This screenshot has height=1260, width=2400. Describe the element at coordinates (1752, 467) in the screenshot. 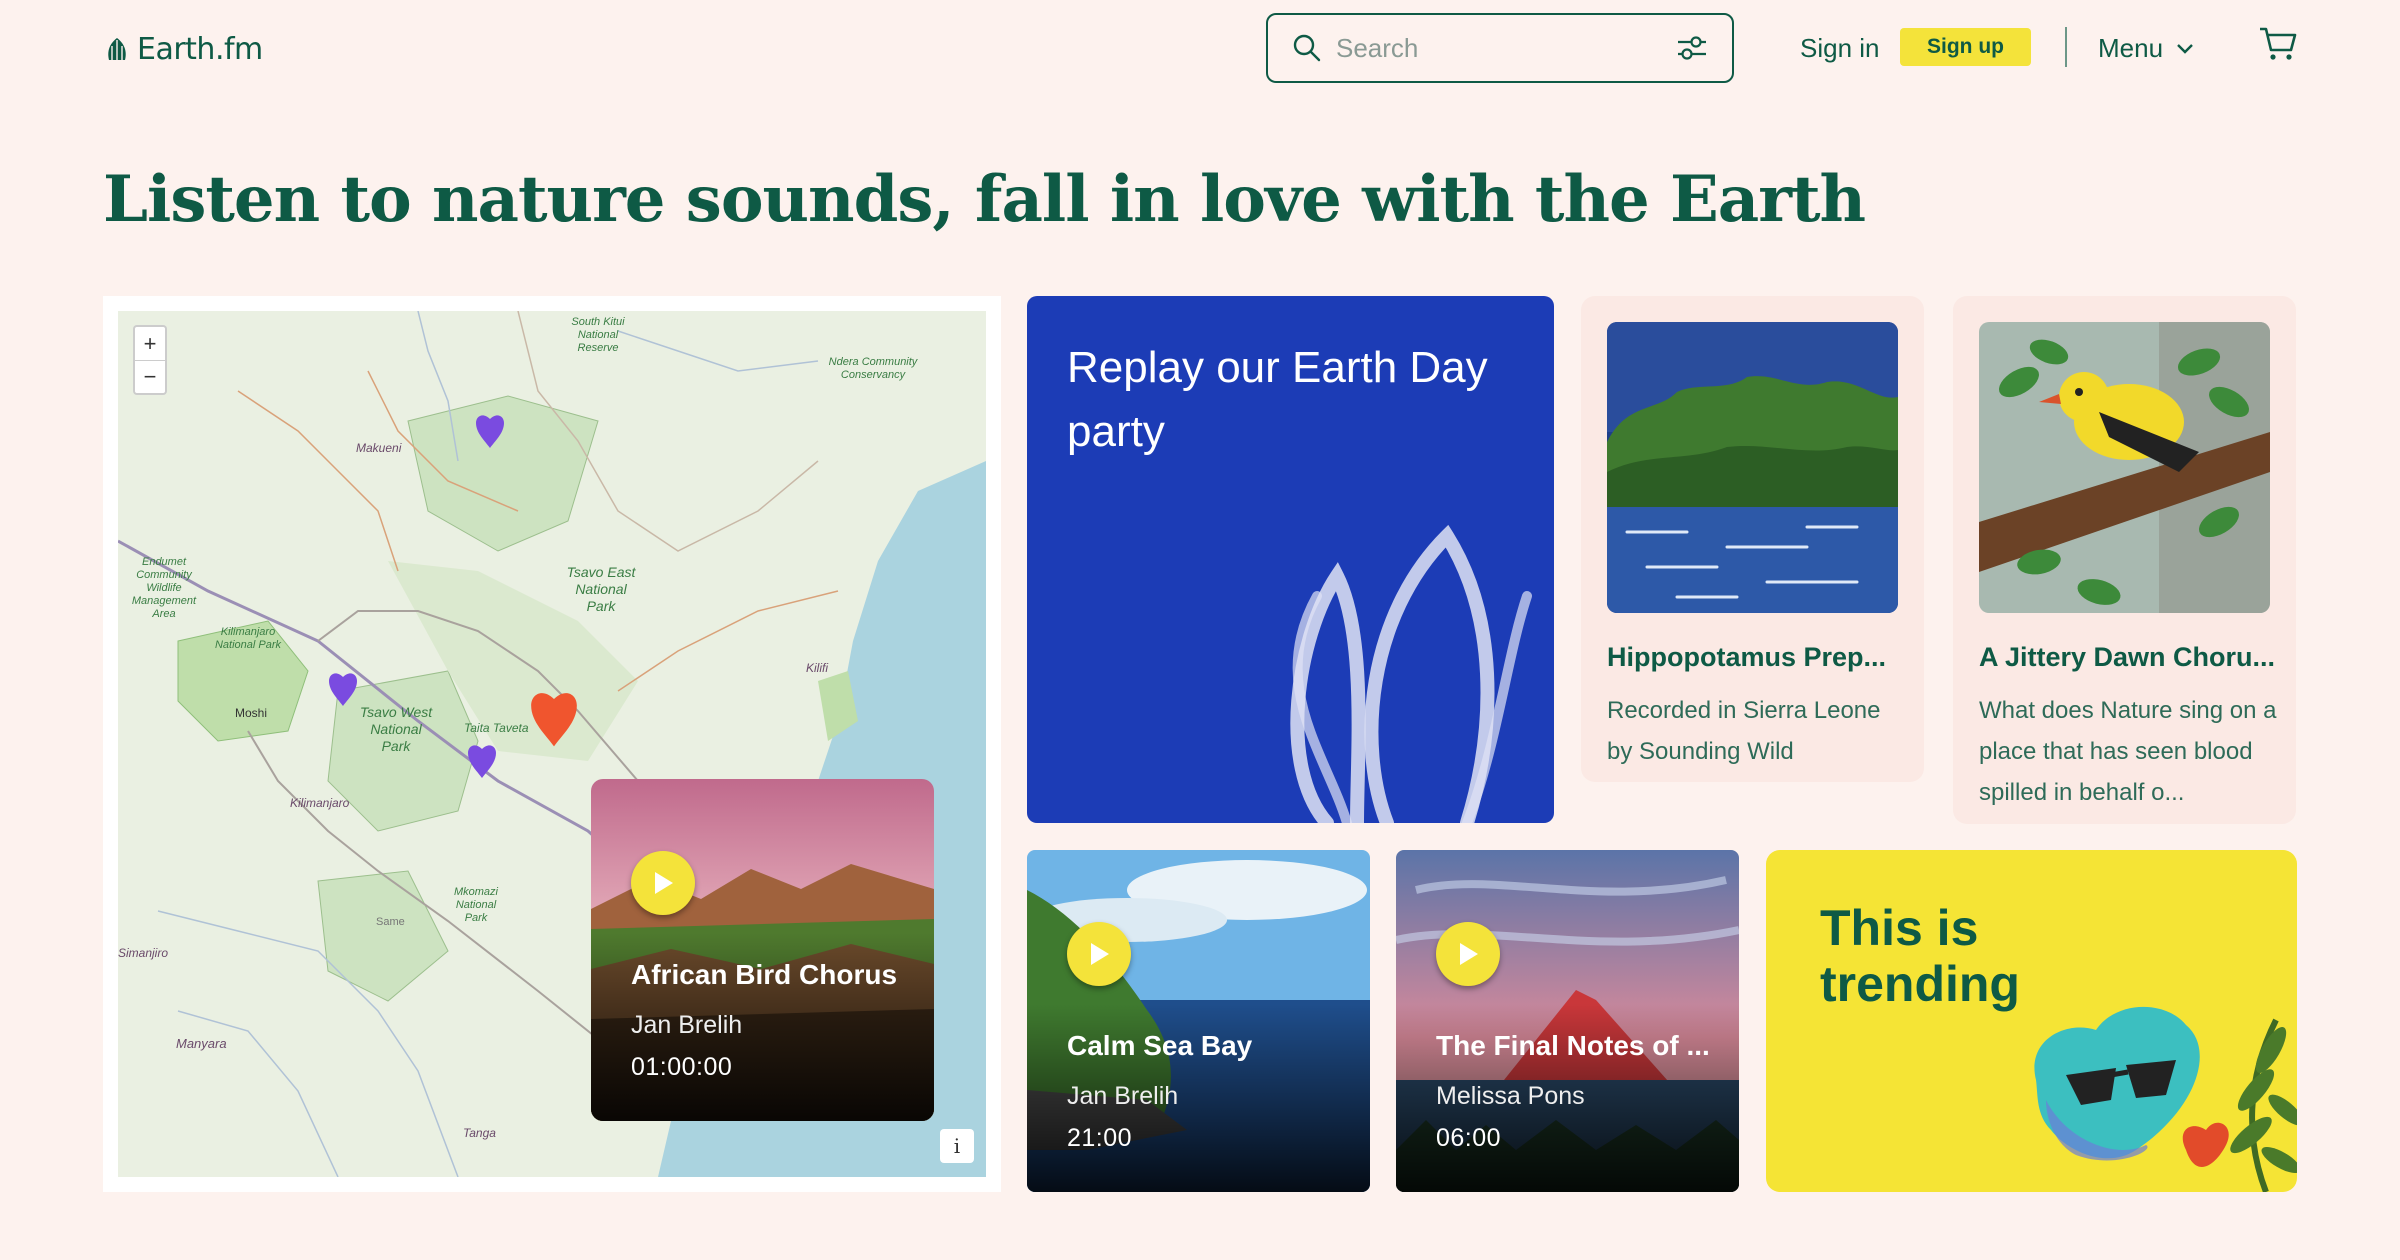

I see `hippo-artwork` at that location.